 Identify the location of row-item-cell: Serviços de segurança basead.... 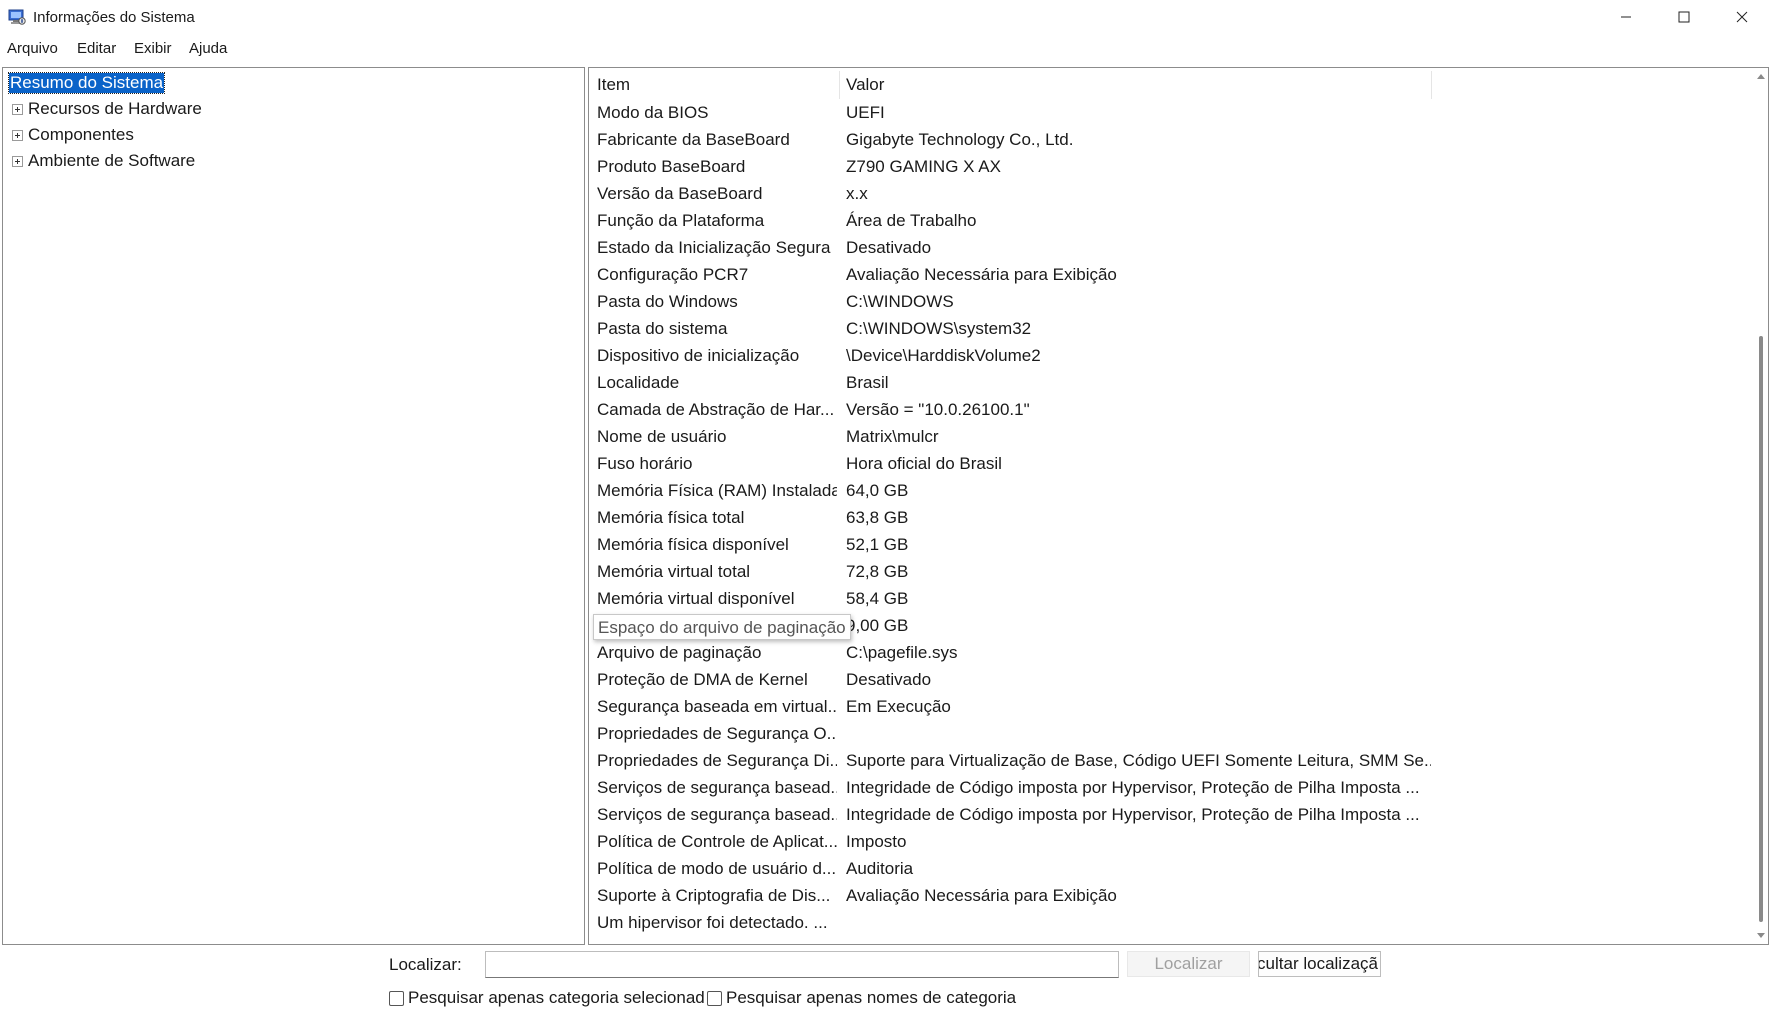
(717, 787).